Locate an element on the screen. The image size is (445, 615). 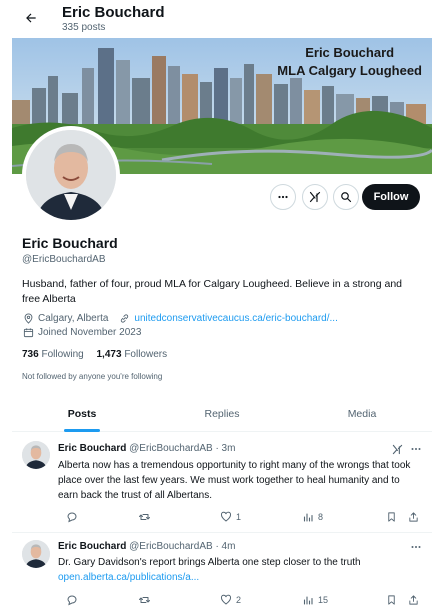
follow-counts: 736 Following 1,473 Followers is located at coordinates (99, 354).